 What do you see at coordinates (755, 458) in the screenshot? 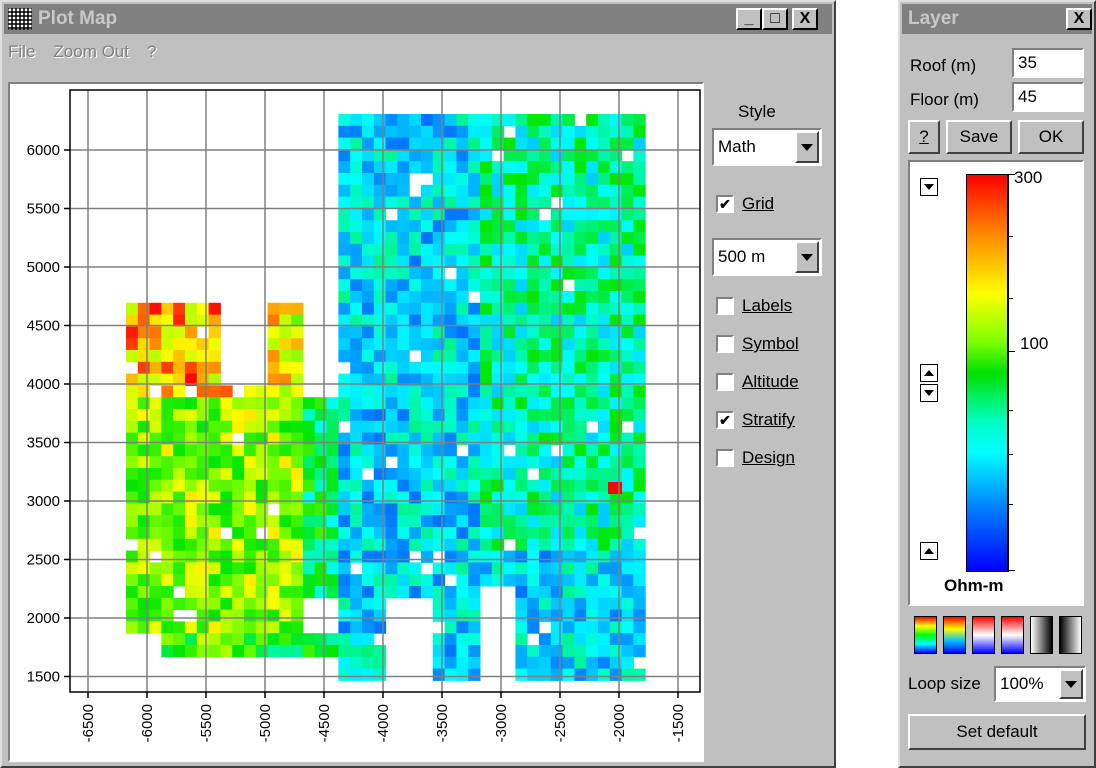
I see `option-design-checkbox: Design` at bounding box center [755, 458].